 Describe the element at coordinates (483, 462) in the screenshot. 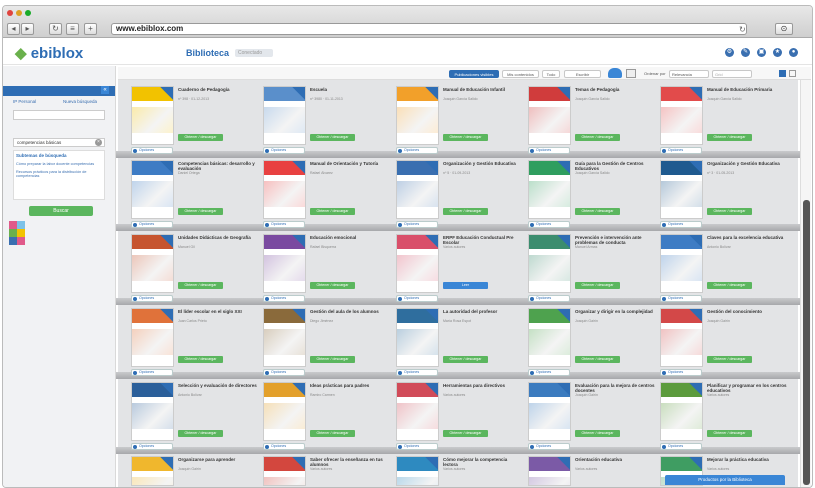

I see `book-title: Cómo mejorar la competencia lectora` at that location.